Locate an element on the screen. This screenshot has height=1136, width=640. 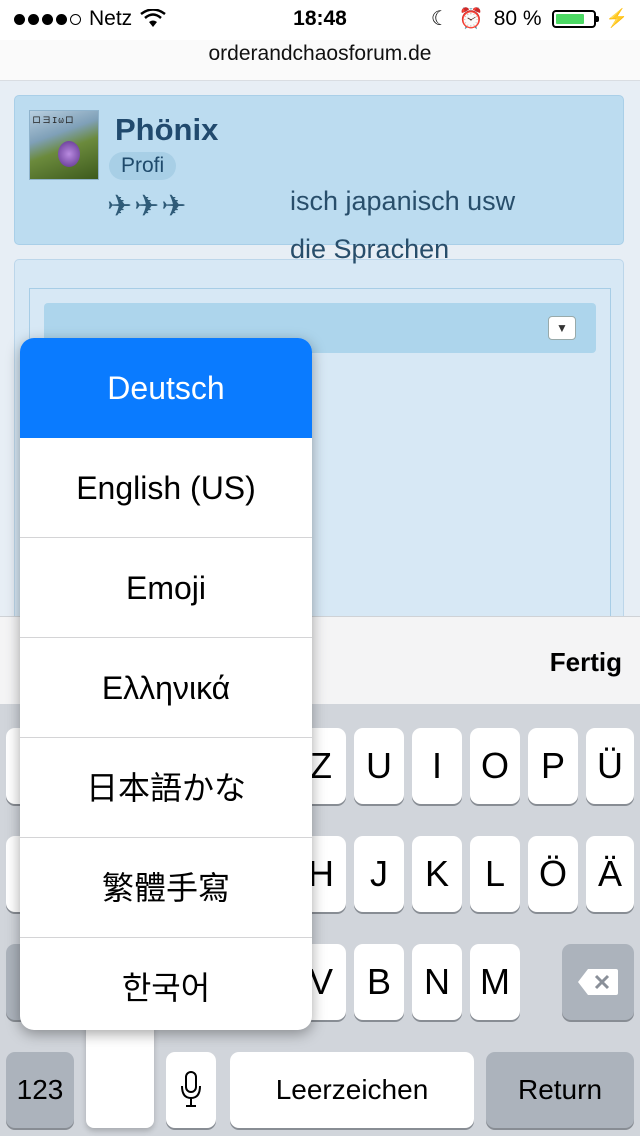
key-m: M is located at coordinates (495, 982).